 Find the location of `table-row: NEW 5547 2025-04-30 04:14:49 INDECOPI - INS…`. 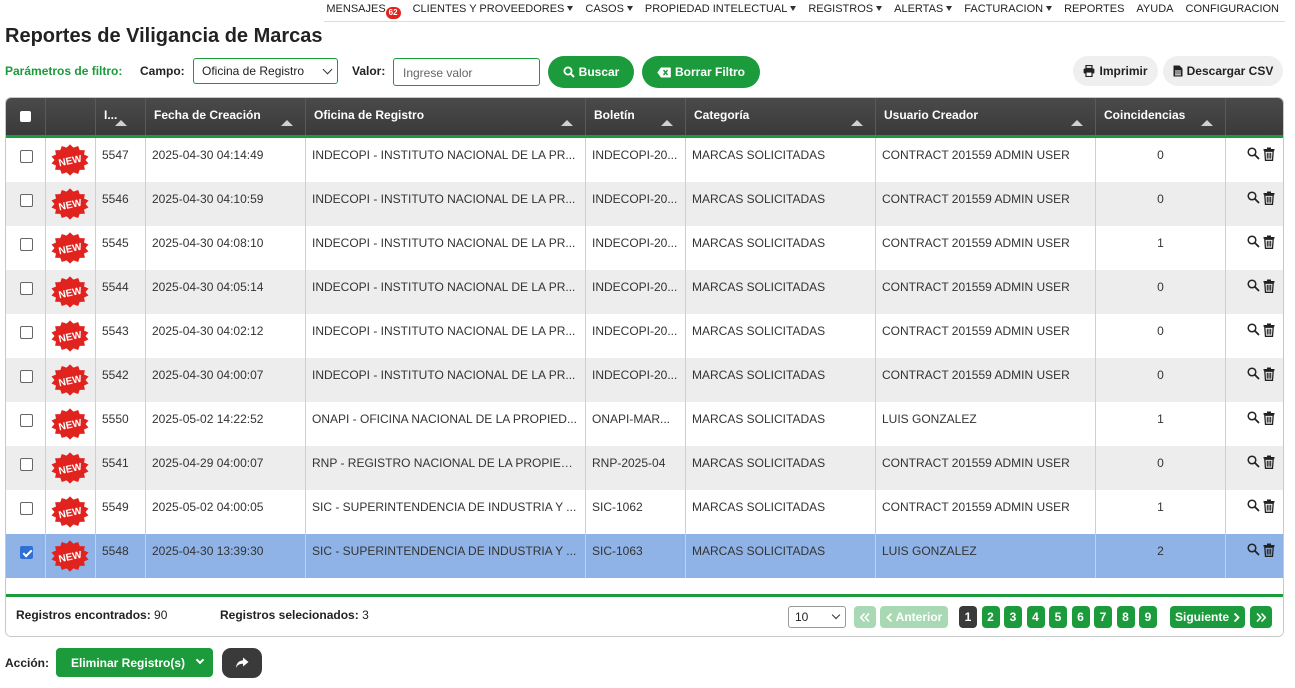

table-row: NEW 5547 2025-04-30 04:14:49 INDECOPI - INS… is located at coordinates (644, 160).